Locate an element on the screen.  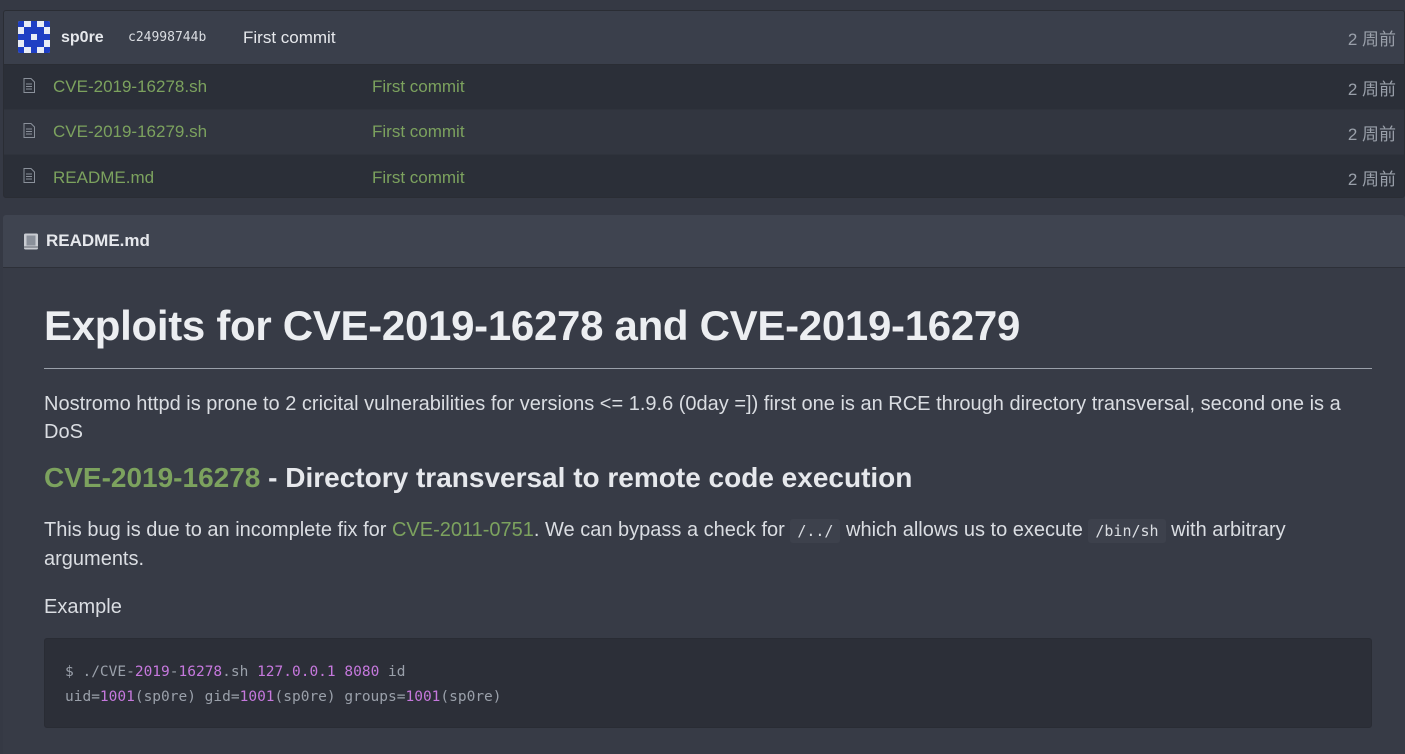
code-token: .sh is located at coordinates (240, 672).